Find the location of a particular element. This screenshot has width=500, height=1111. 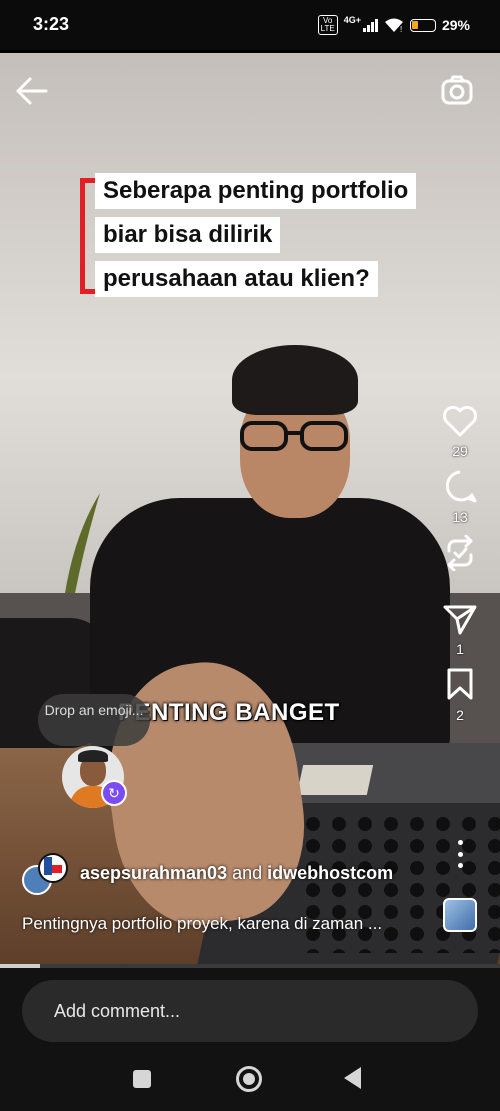

video-title-line-2: biar bisa dilirik is located at coordinates (188, 235).